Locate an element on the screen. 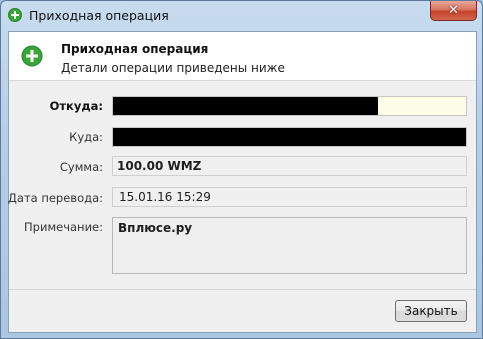 The height and width of the screenshot is (339, 483). to-field is located at coordinates (289, 137).